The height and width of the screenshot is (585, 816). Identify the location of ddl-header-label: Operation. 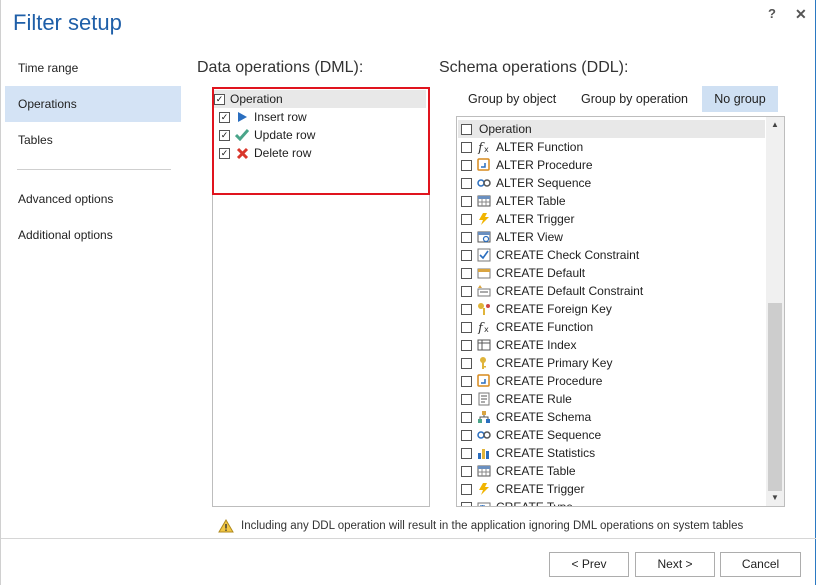
(505, 129).